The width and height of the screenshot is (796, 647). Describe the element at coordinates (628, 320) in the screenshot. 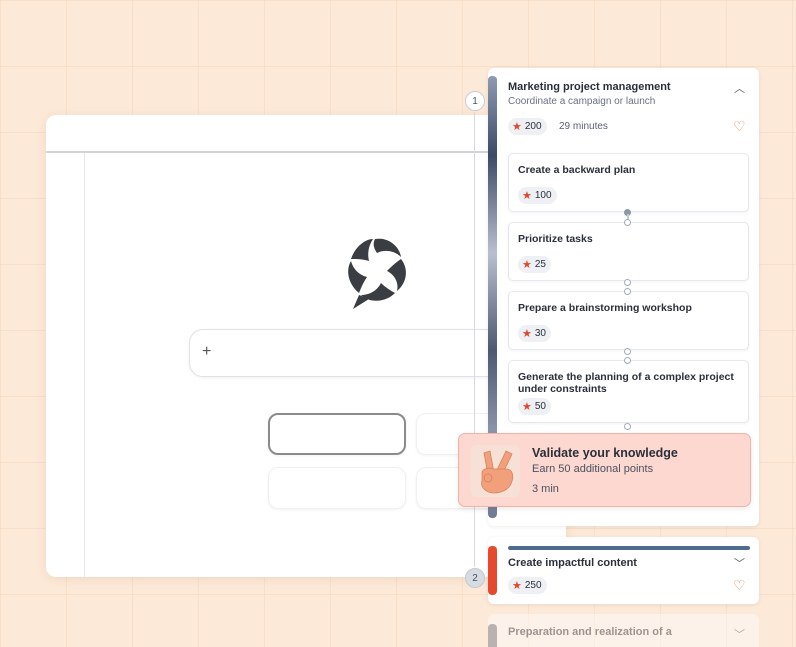

I see `lesson-card: Prepare a brainstorming workshop ★ 30` at that location.